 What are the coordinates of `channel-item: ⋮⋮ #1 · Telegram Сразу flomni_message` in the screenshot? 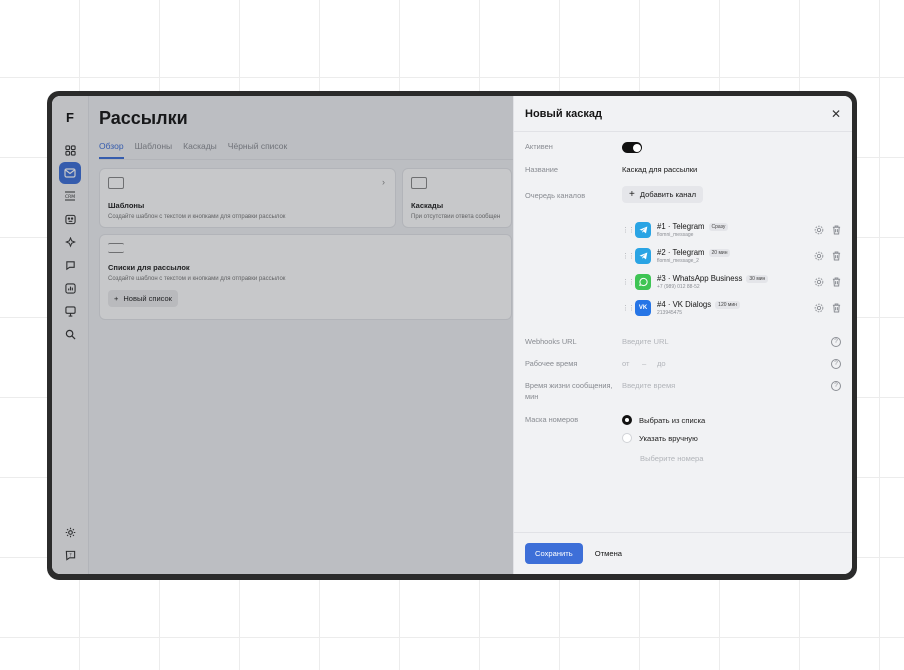 It's located at (731, 230).